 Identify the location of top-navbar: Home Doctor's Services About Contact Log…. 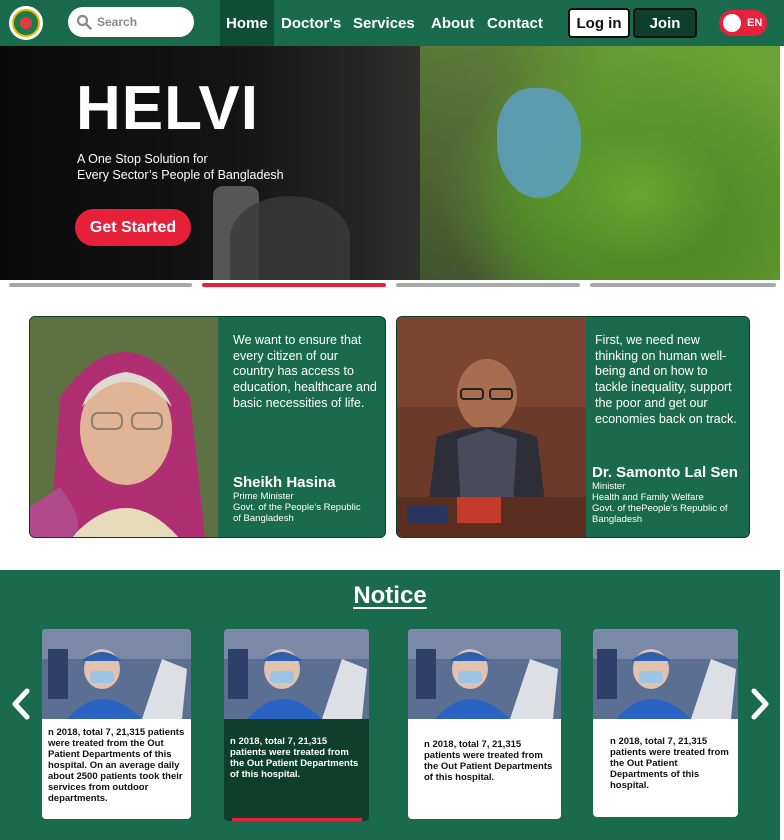
(392, 23).